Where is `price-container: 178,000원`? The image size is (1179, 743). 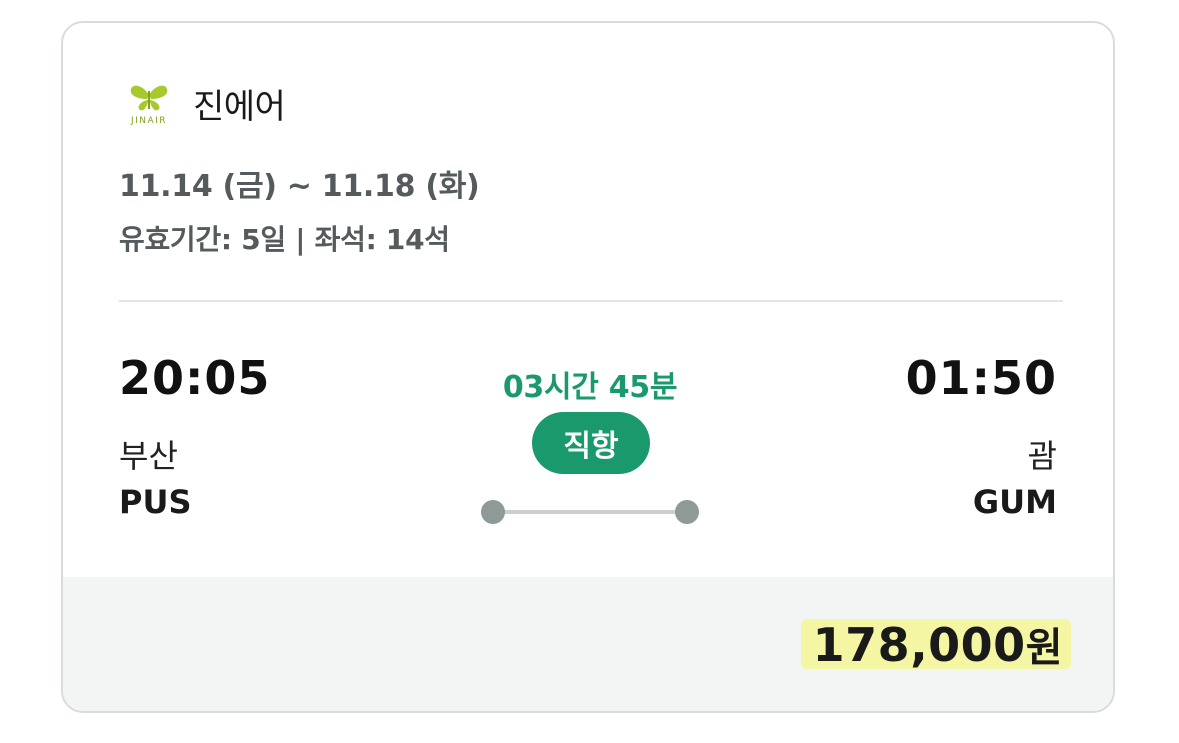 price-container: 178,000원 is located at coordinates (935, 644).